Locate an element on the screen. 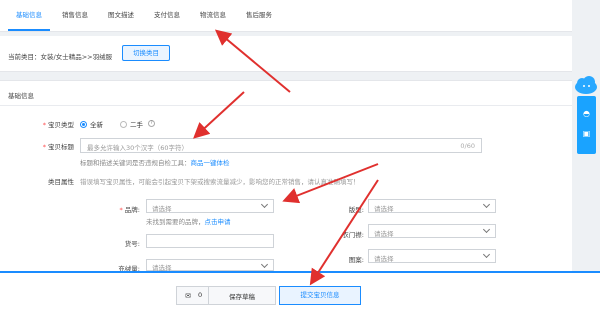  title-hint-text: 标题和描述关键词是否违规自检工具： is located at coordinates (135, 163).